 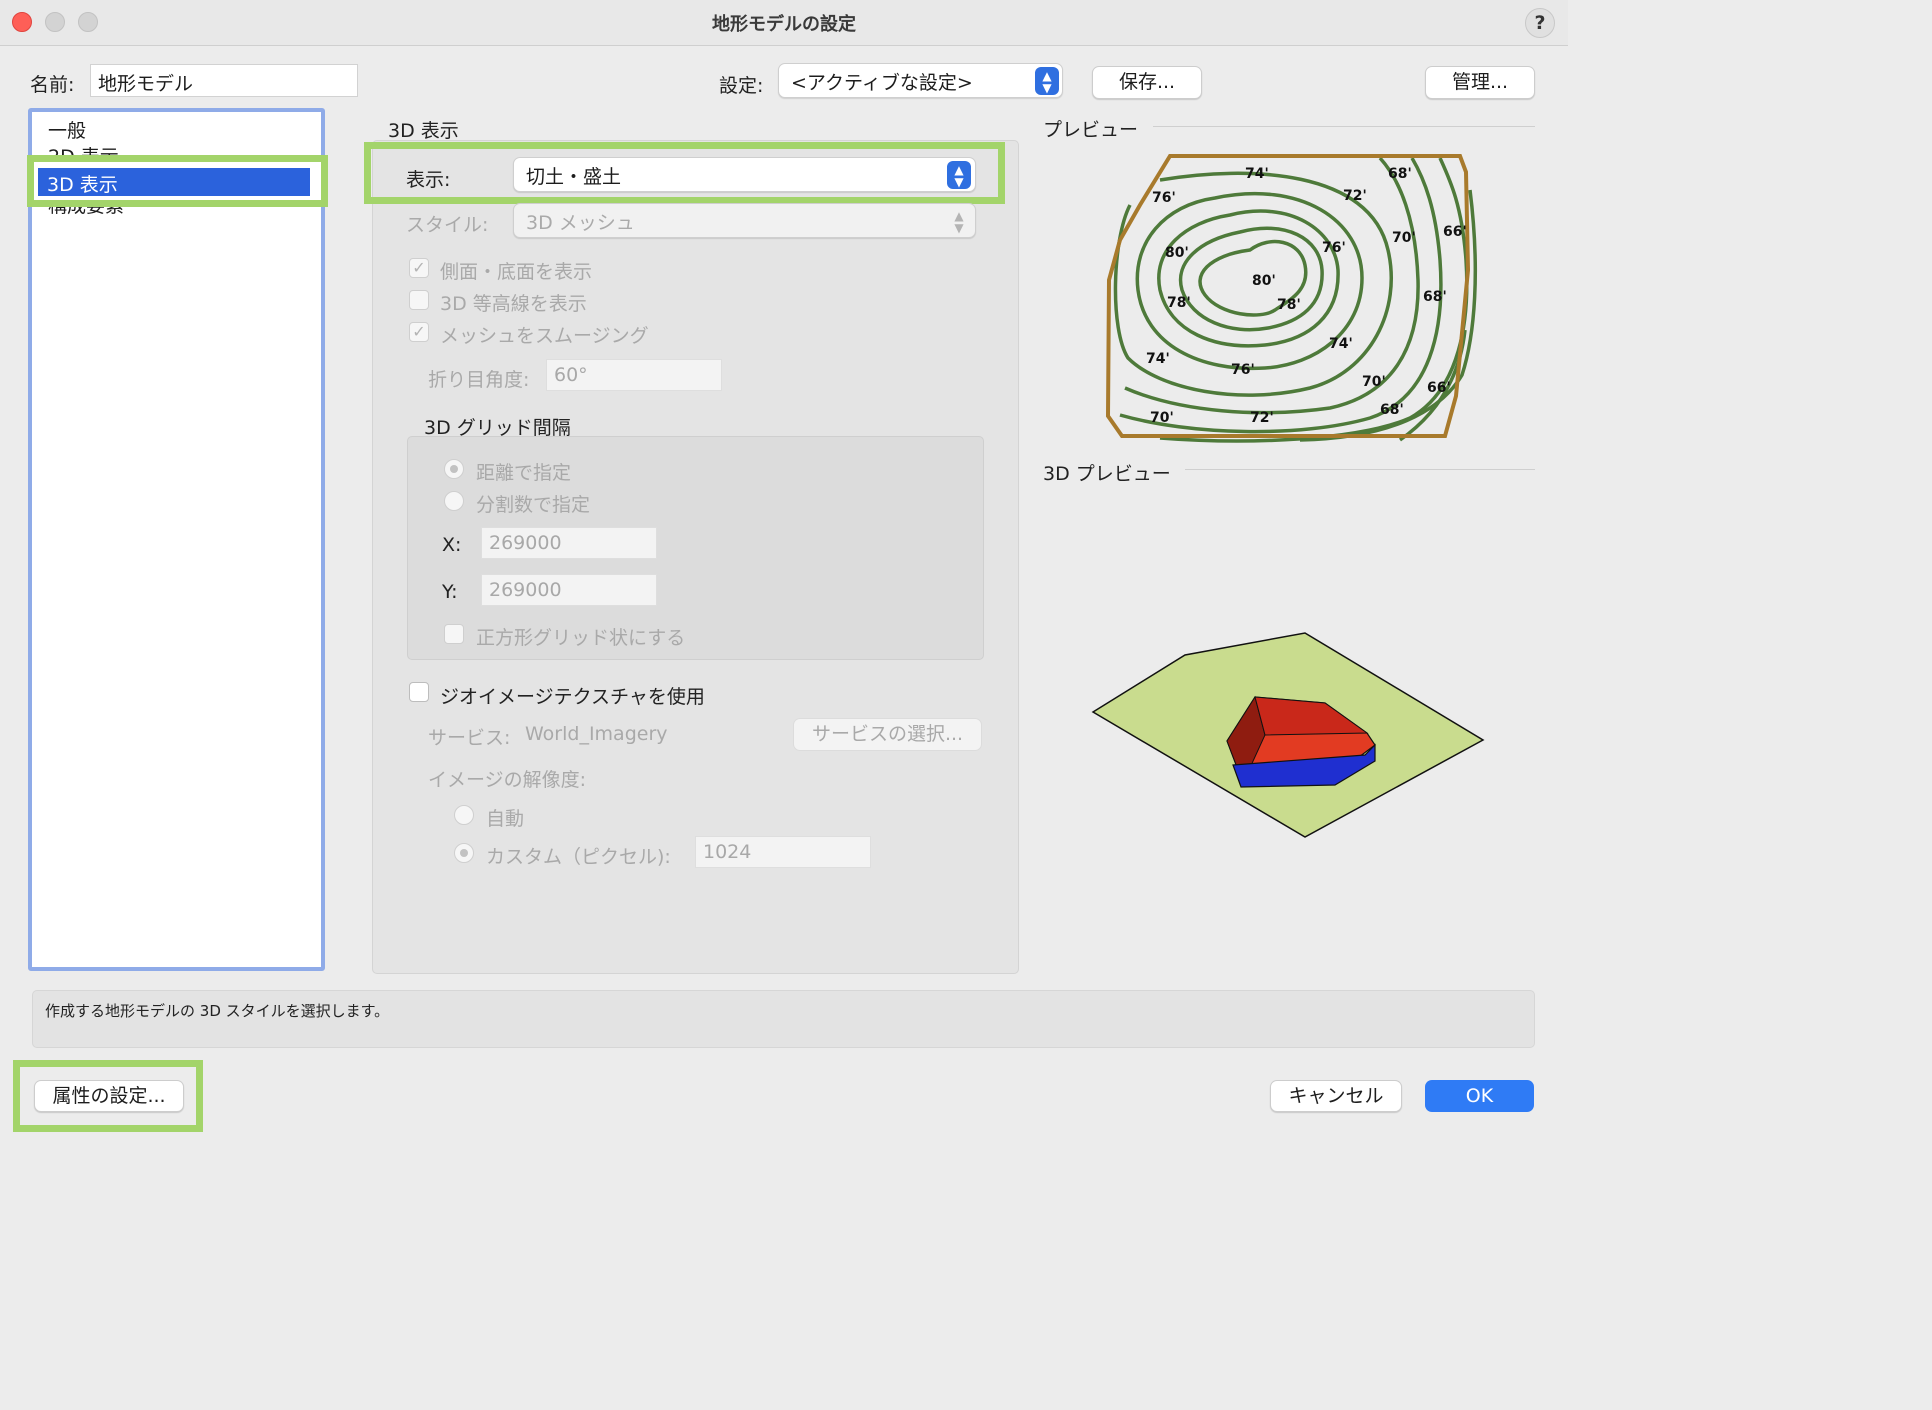 What do you see at coordinates (684, 173) in the screenshot?
I see `highlight-display-popup` at bounding box center [684, 173].